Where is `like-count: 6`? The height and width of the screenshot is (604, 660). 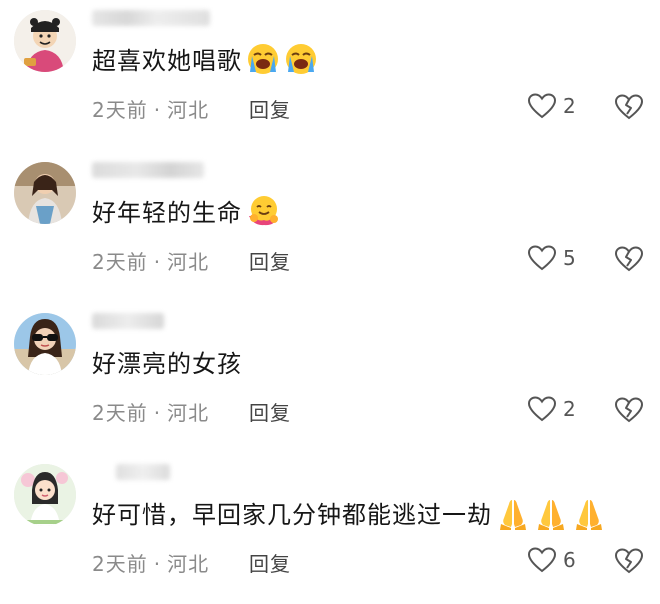 like-count: 6 is located at coordinates (569, 560).